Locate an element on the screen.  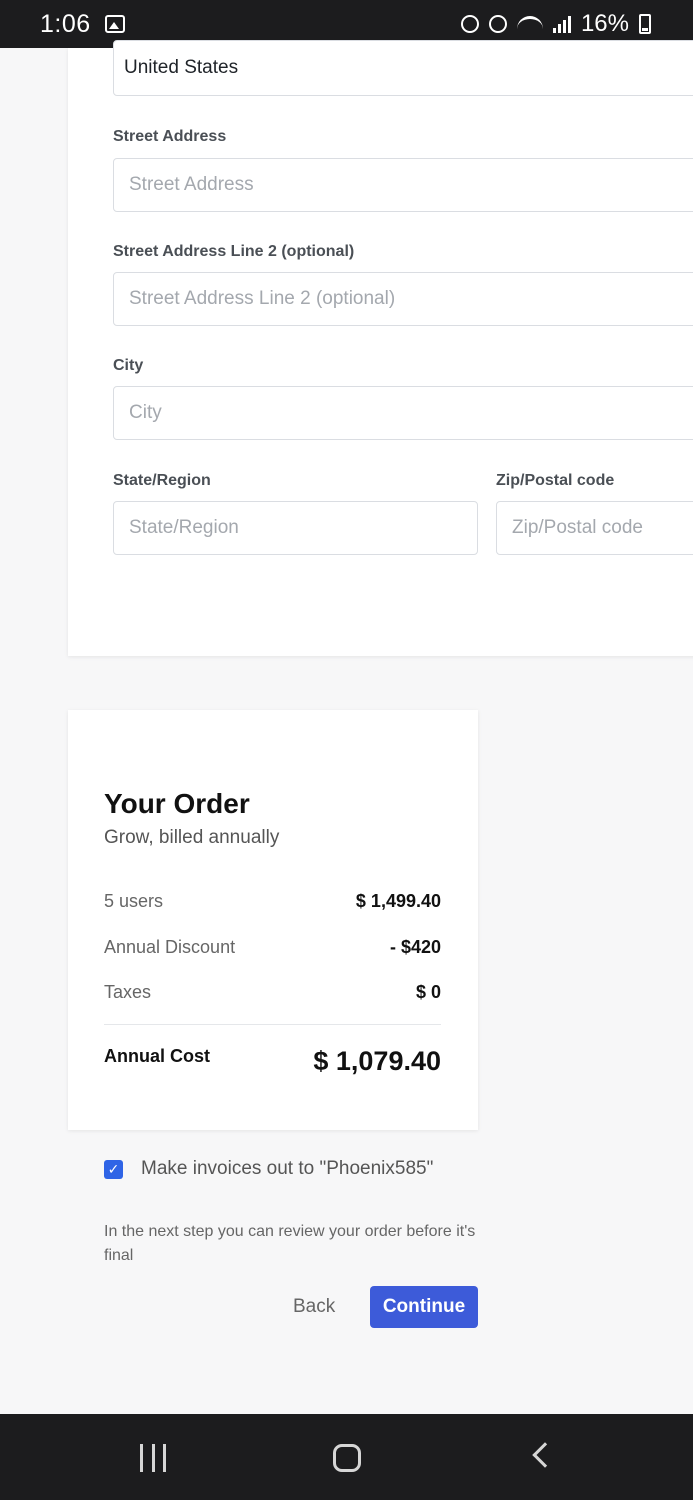
street2-label: Street Address Line 2 (optional) is located at coordinates (234, 251).